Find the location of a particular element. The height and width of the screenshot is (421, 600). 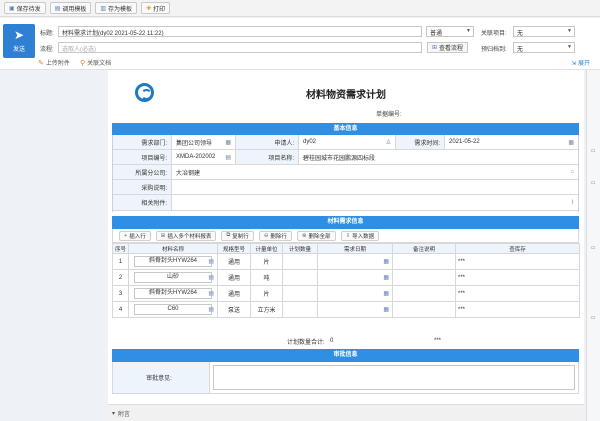

import-icon: ⇩ is located at coordinates (348, 235).